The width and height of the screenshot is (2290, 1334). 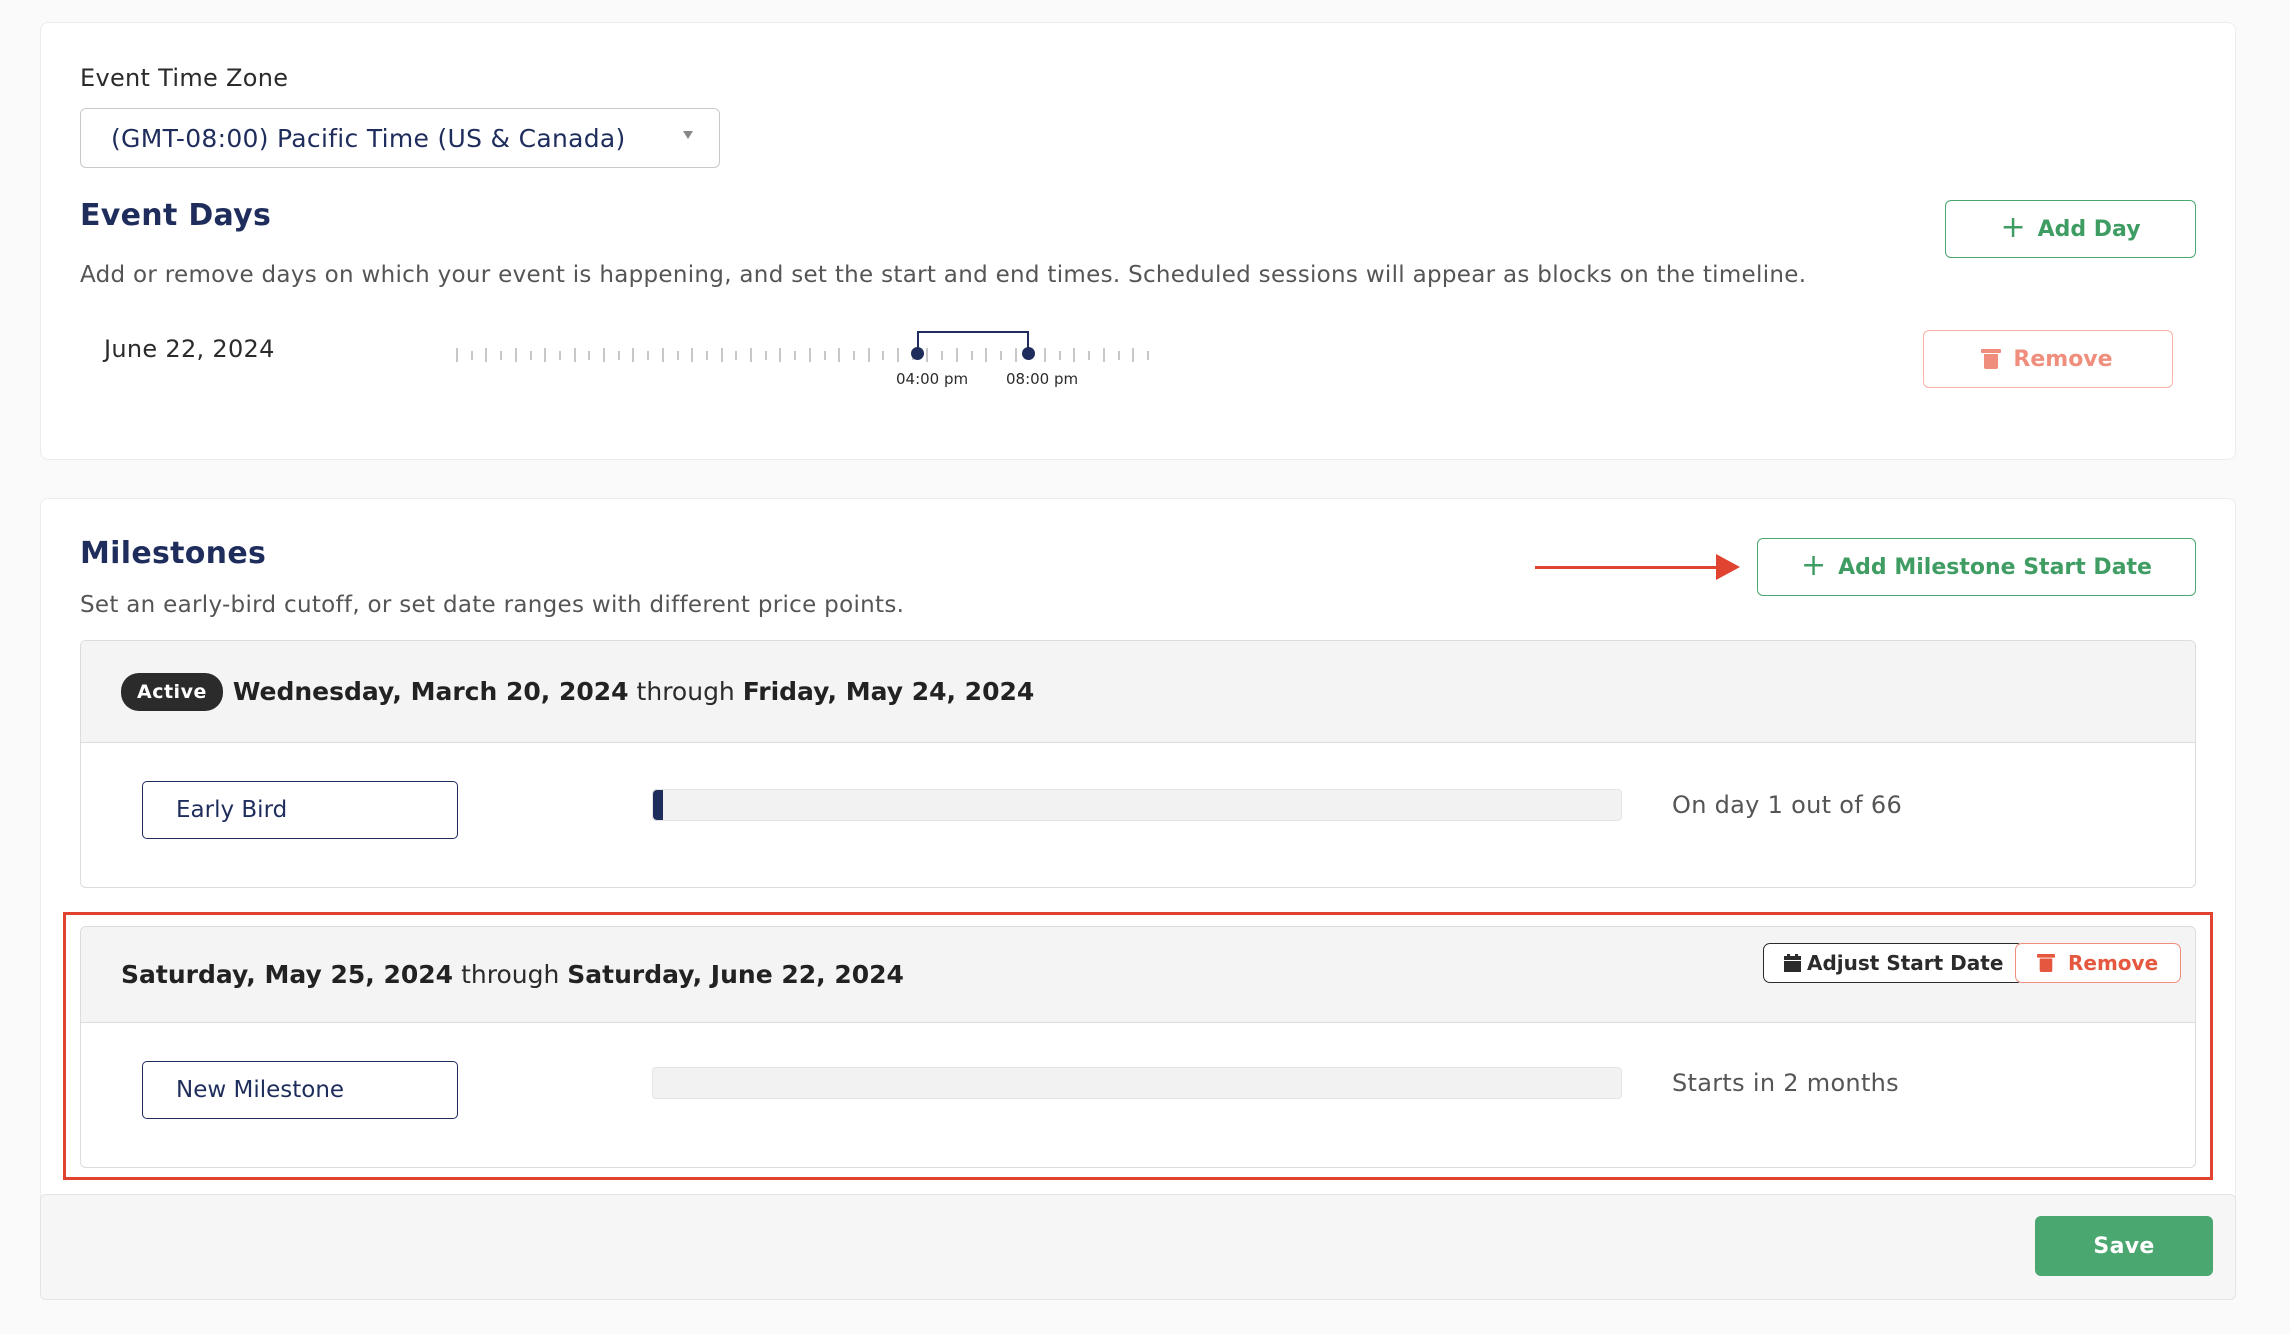 What do you see at coordinates (300, 810) in the screenshot?
I see `milestone-name-field: Early Bird` at bounding box center [300, 810].